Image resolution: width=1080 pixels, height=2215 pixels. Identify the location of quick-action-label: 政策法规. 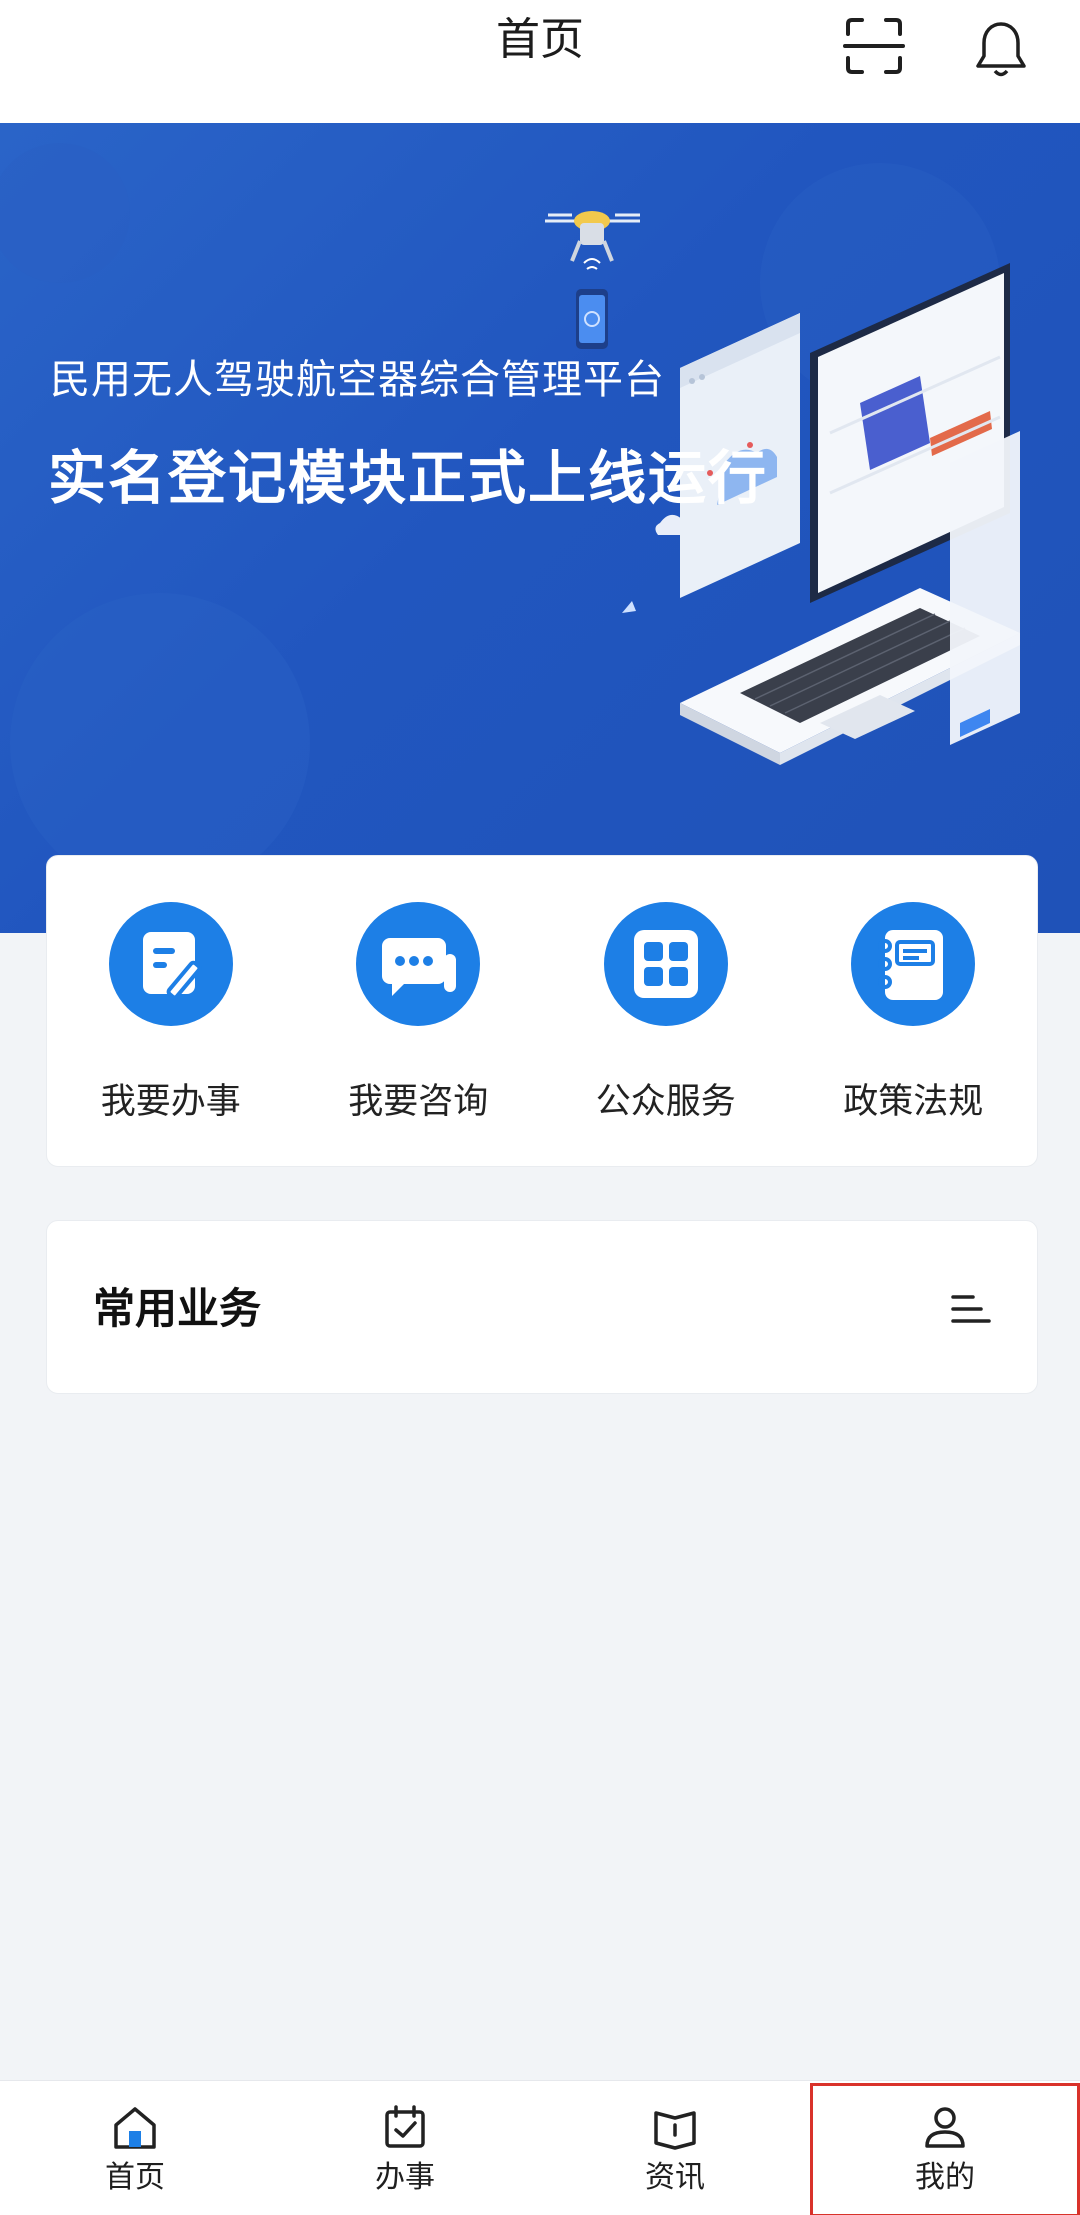
(913, 1102).